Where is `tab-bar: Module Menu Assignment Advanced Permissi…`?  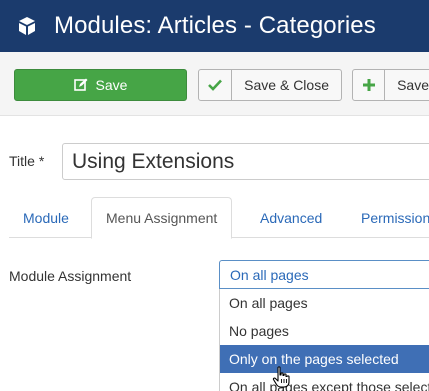
tab-bar: Module Menu Assignment Advanced Permissi… is located at coordinates (219, 218).